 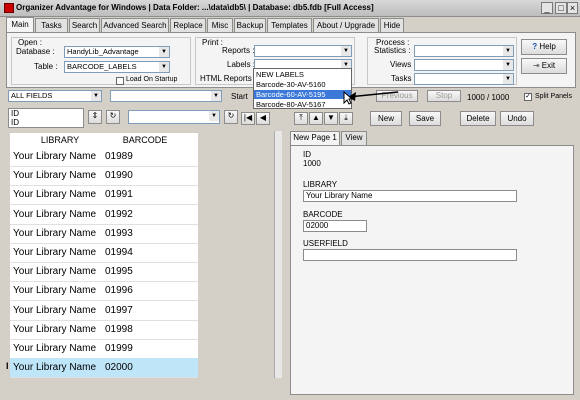 What do you see at coordinates (220, 25) in the screenshot?
I see `tab-misc: Misc` at bounding box center [220, 25].